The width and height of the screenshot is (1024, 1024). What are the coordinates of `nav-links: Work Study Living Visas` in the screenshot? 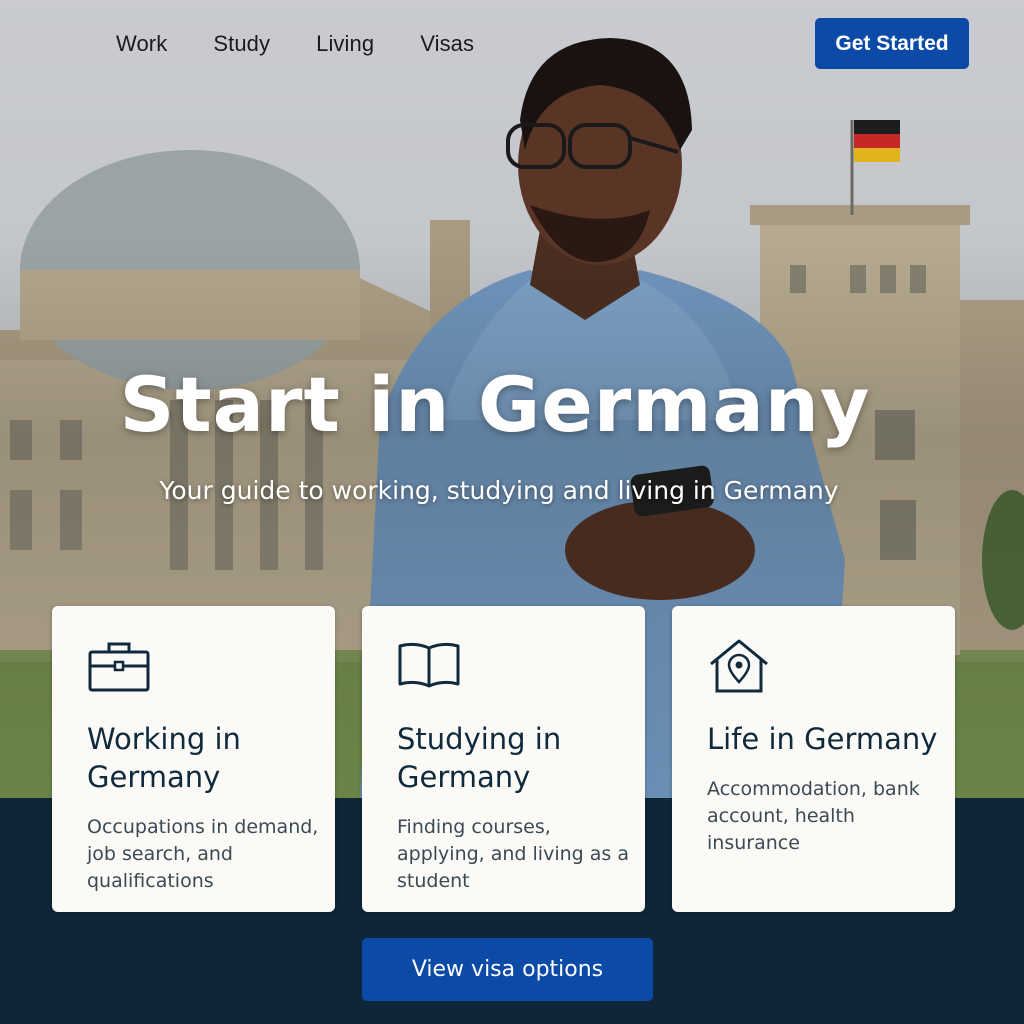 It's located at (318, 44).